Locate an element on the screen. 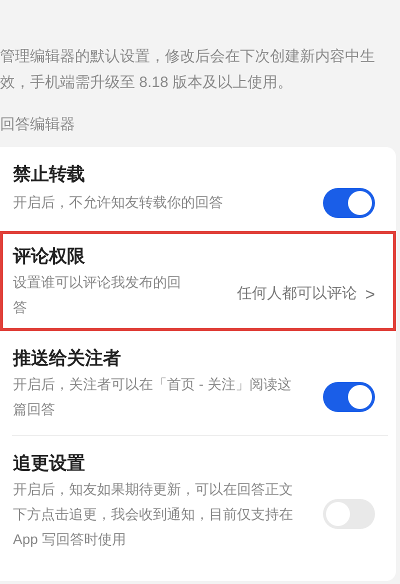 This screenshot has height=584, width=400. setting-title: 禁止转载 is located at coordinates (49, 174).